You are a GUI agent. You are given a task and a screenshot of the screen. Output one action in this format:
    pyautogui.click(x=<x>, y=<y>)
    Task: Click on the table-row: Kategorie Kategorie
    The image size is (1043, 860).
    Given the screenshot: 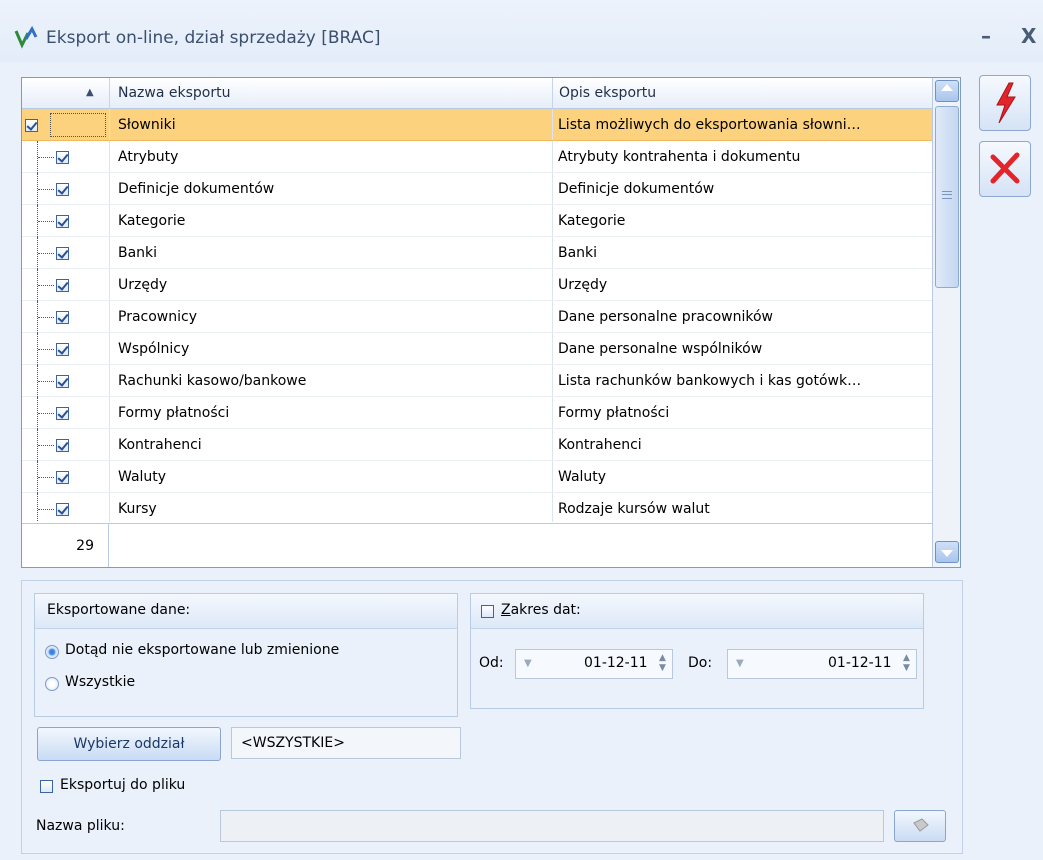 What is the action you would take?
    pyautogui.click(x=477, y=221)
    